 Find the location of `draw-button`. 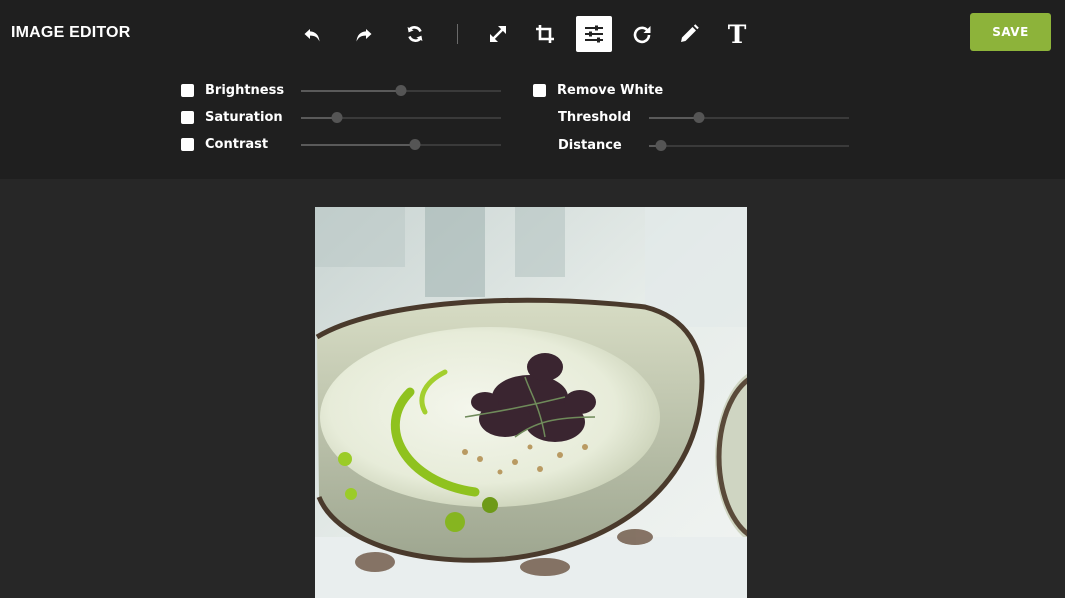

draw-button is located at coordinates (689, 34).